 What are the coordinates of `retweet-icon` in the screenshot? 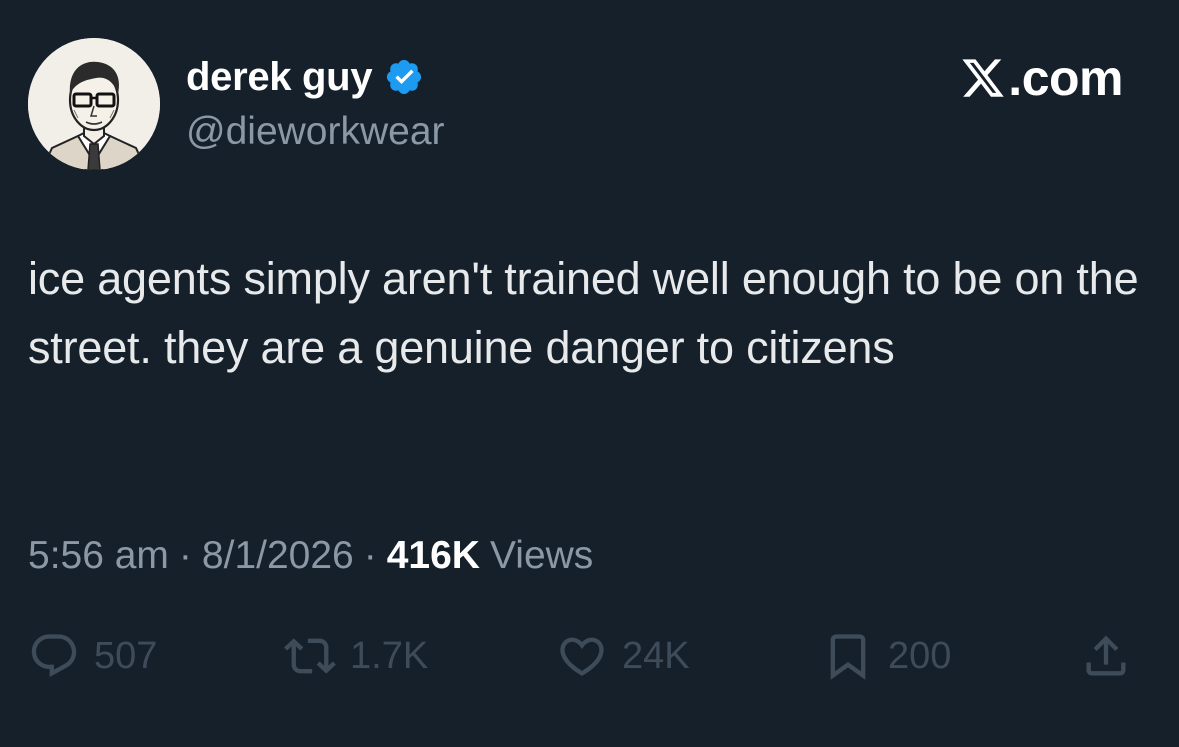 It's located at (310, 656).